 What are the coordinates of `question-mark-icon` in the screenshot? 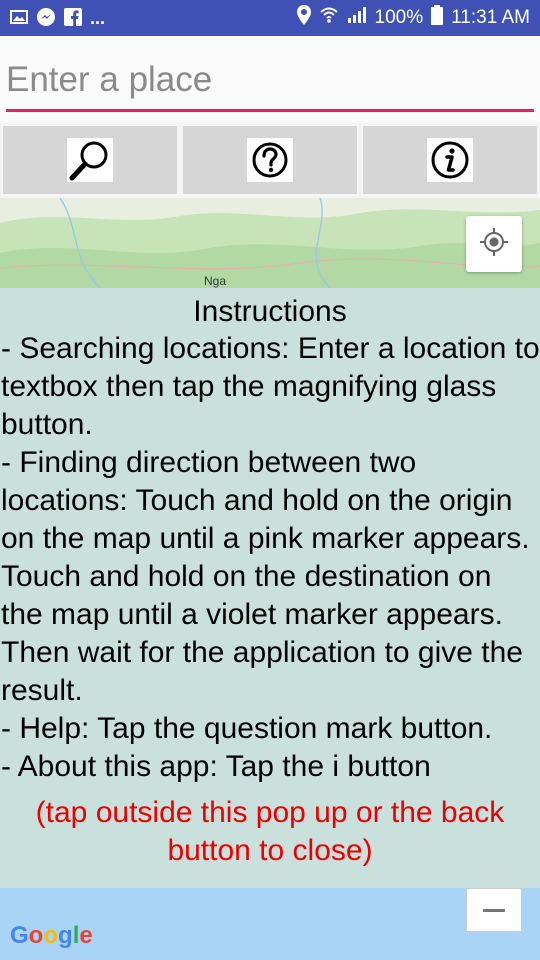 It's located at (270, 160).